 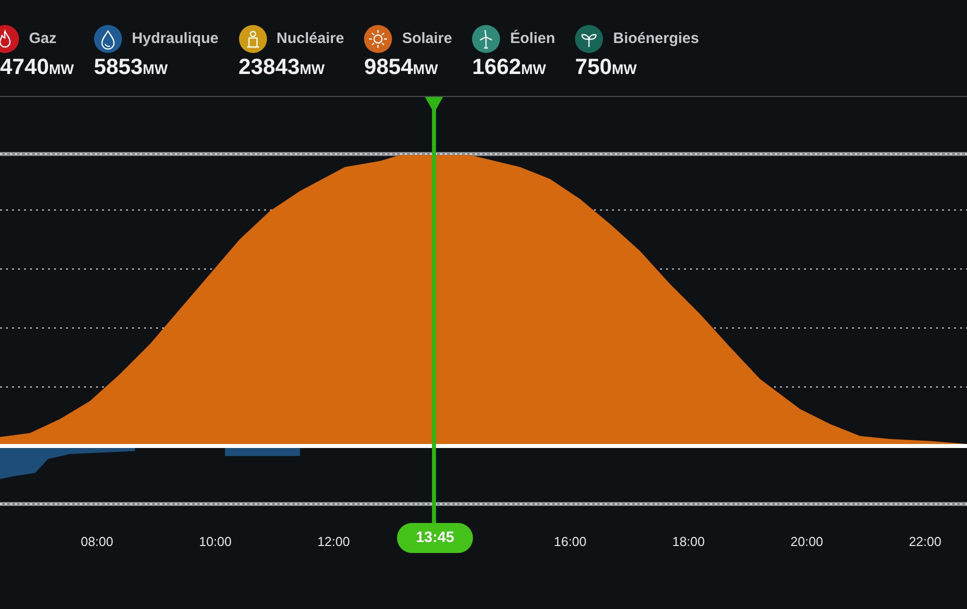 What do you see at coordinates (656, 38) in the screenshot?
I see `legend-label: Bioénergies` at bounding box center [656, 38].